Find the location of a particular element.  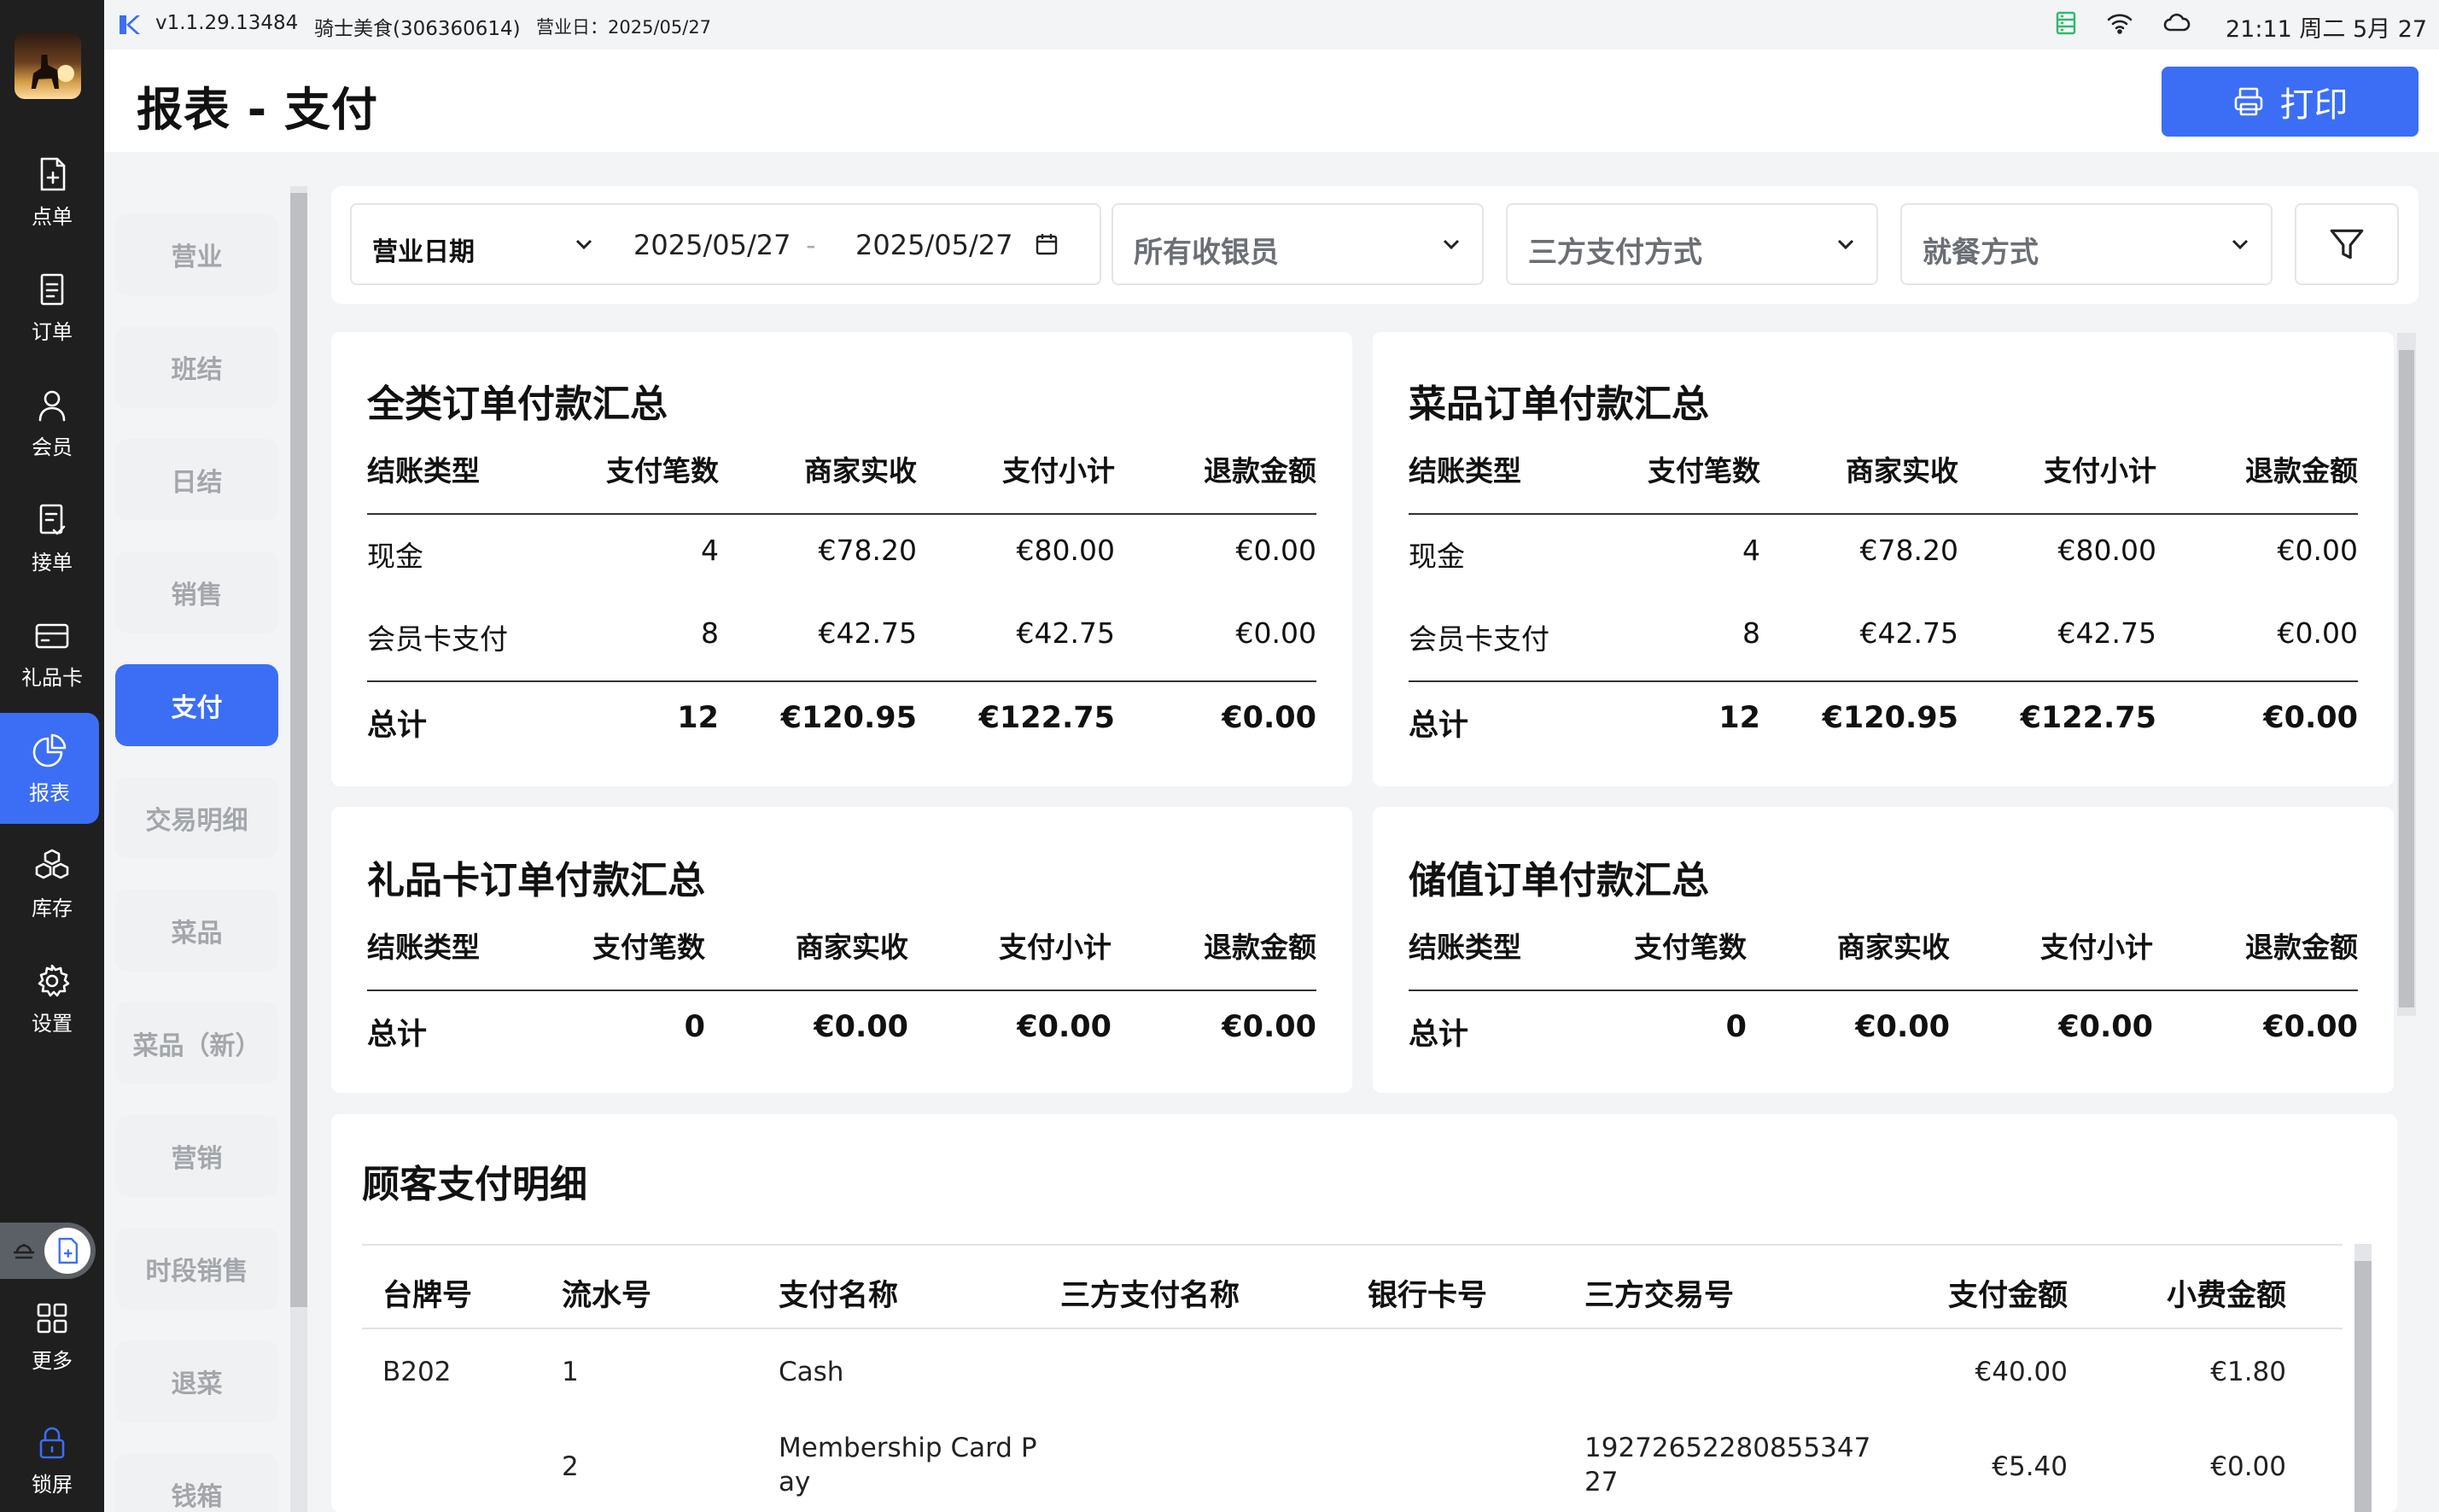

date-from-input: 2025/05/27 is located at coordinates (712, 245).